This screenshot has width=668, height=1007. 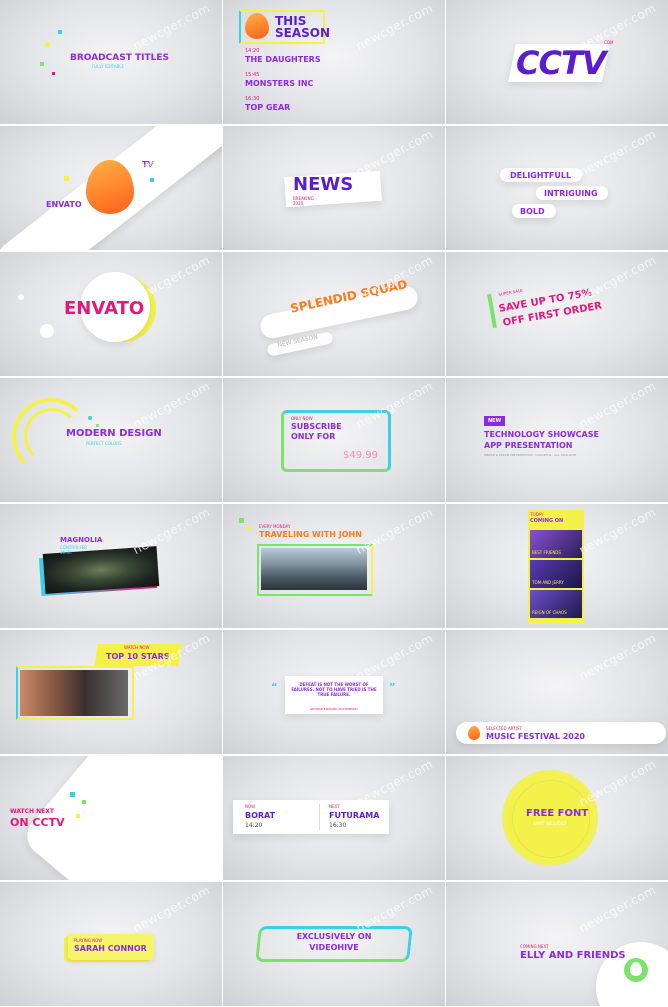 I want to click on line1: TECHNOLOGY SHOWCASE, so click(x=541, y=434).